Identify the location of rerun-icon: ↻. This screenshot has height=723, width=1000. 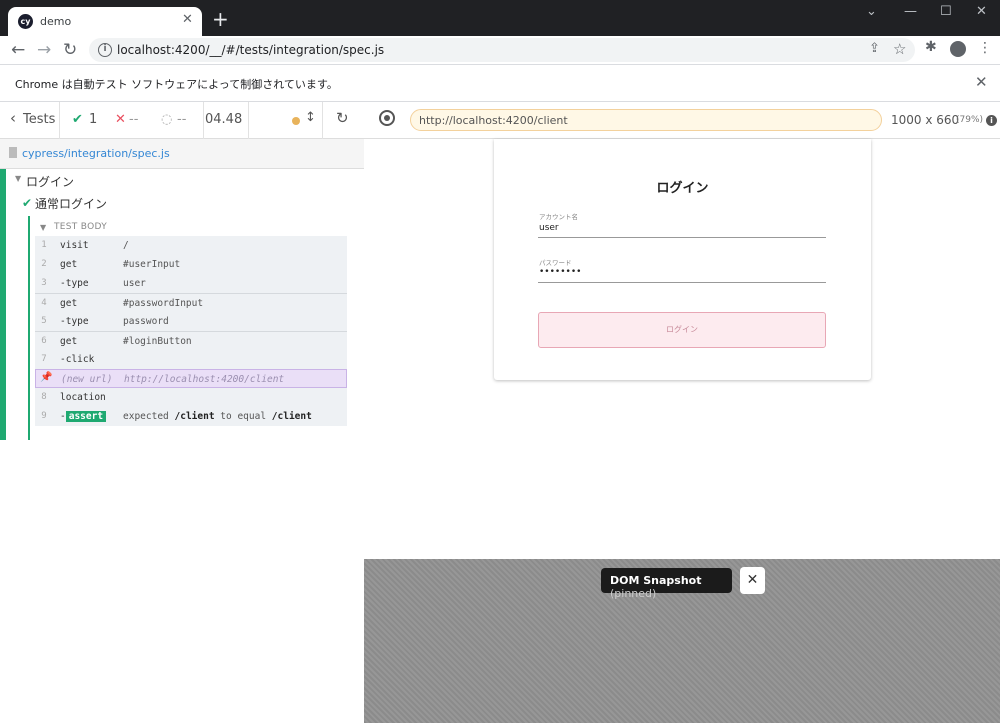
(342, 118).